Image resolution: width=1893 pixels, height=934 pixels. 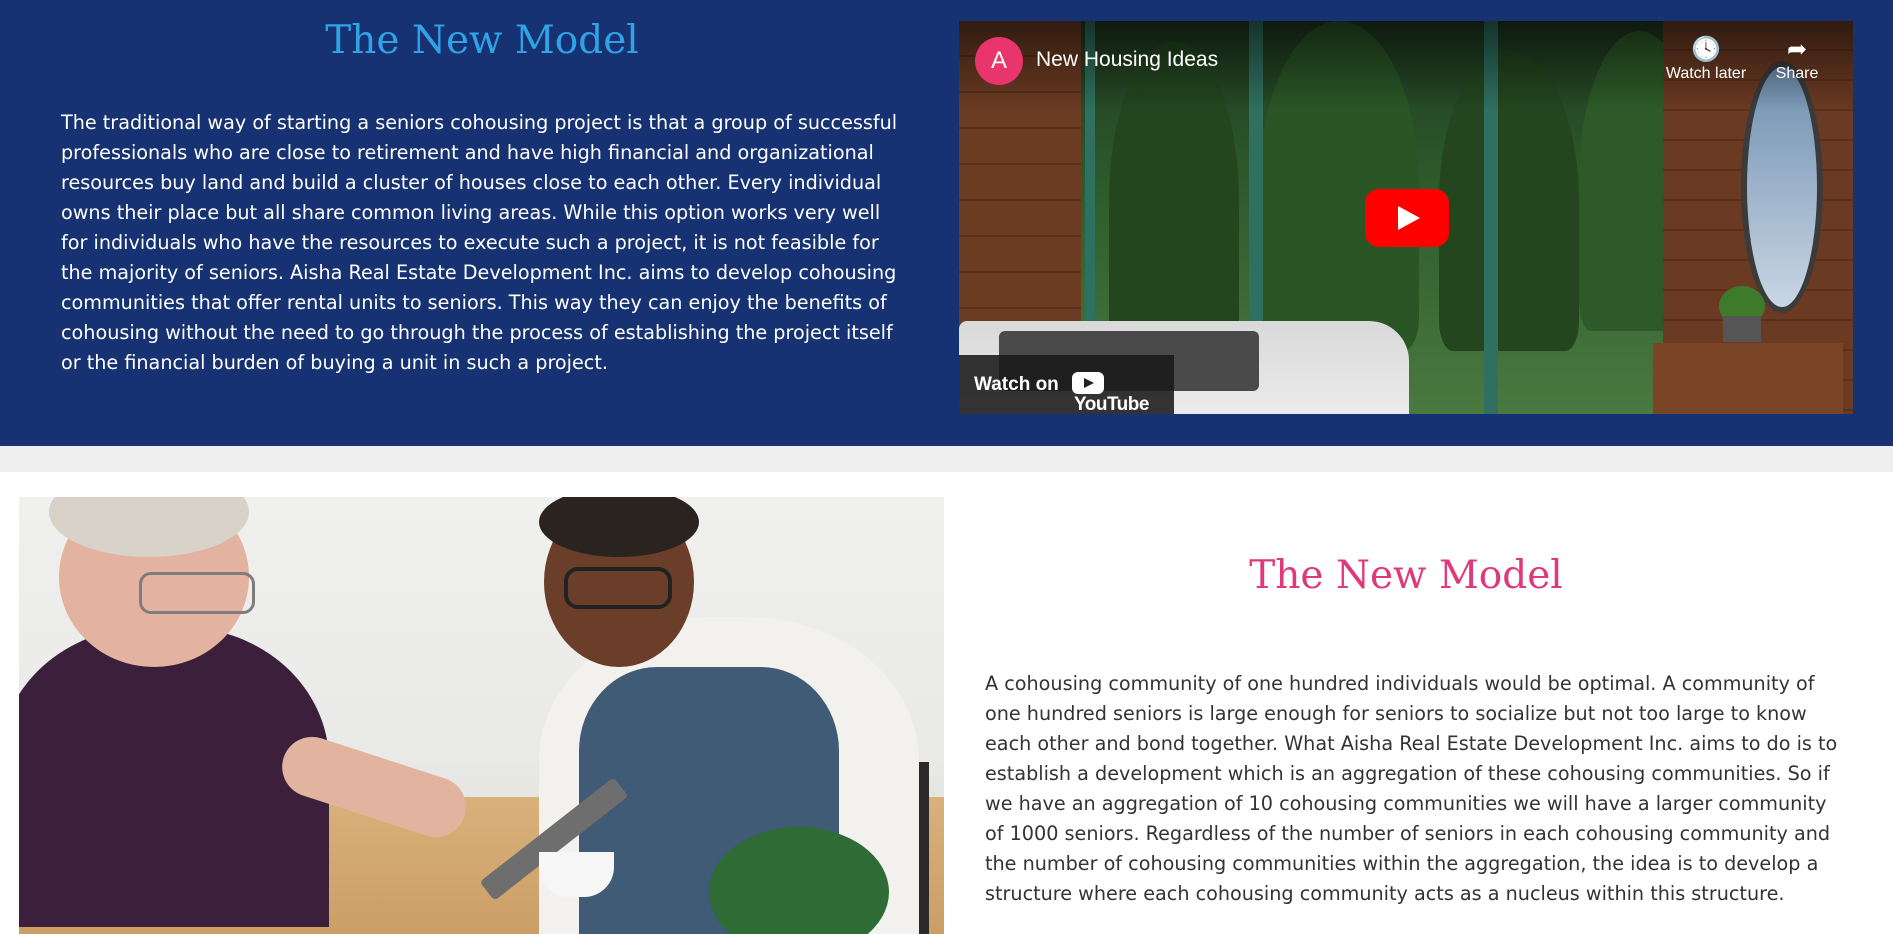 I want to click on watch-later-button: 🕓 Watch later, so click(x=1706, y=59).